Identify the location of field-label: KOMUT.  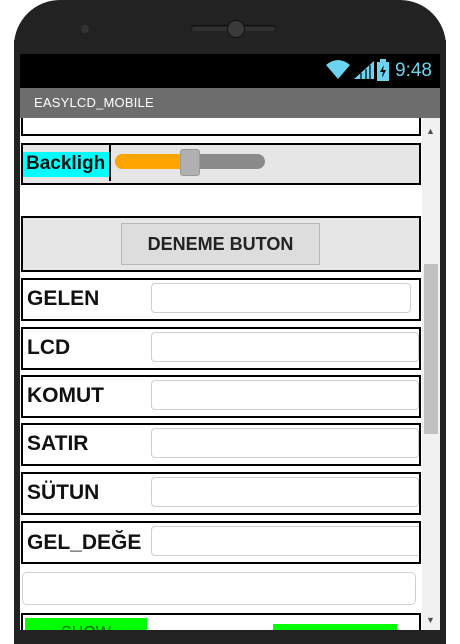
(65, 395).